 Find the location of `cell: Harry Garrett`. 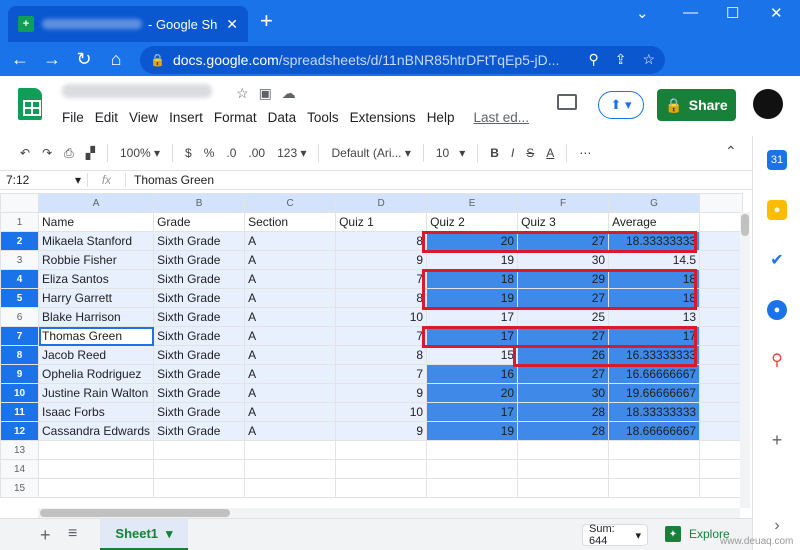

cell: Harry Garrett is located at coordinates (96, 298).